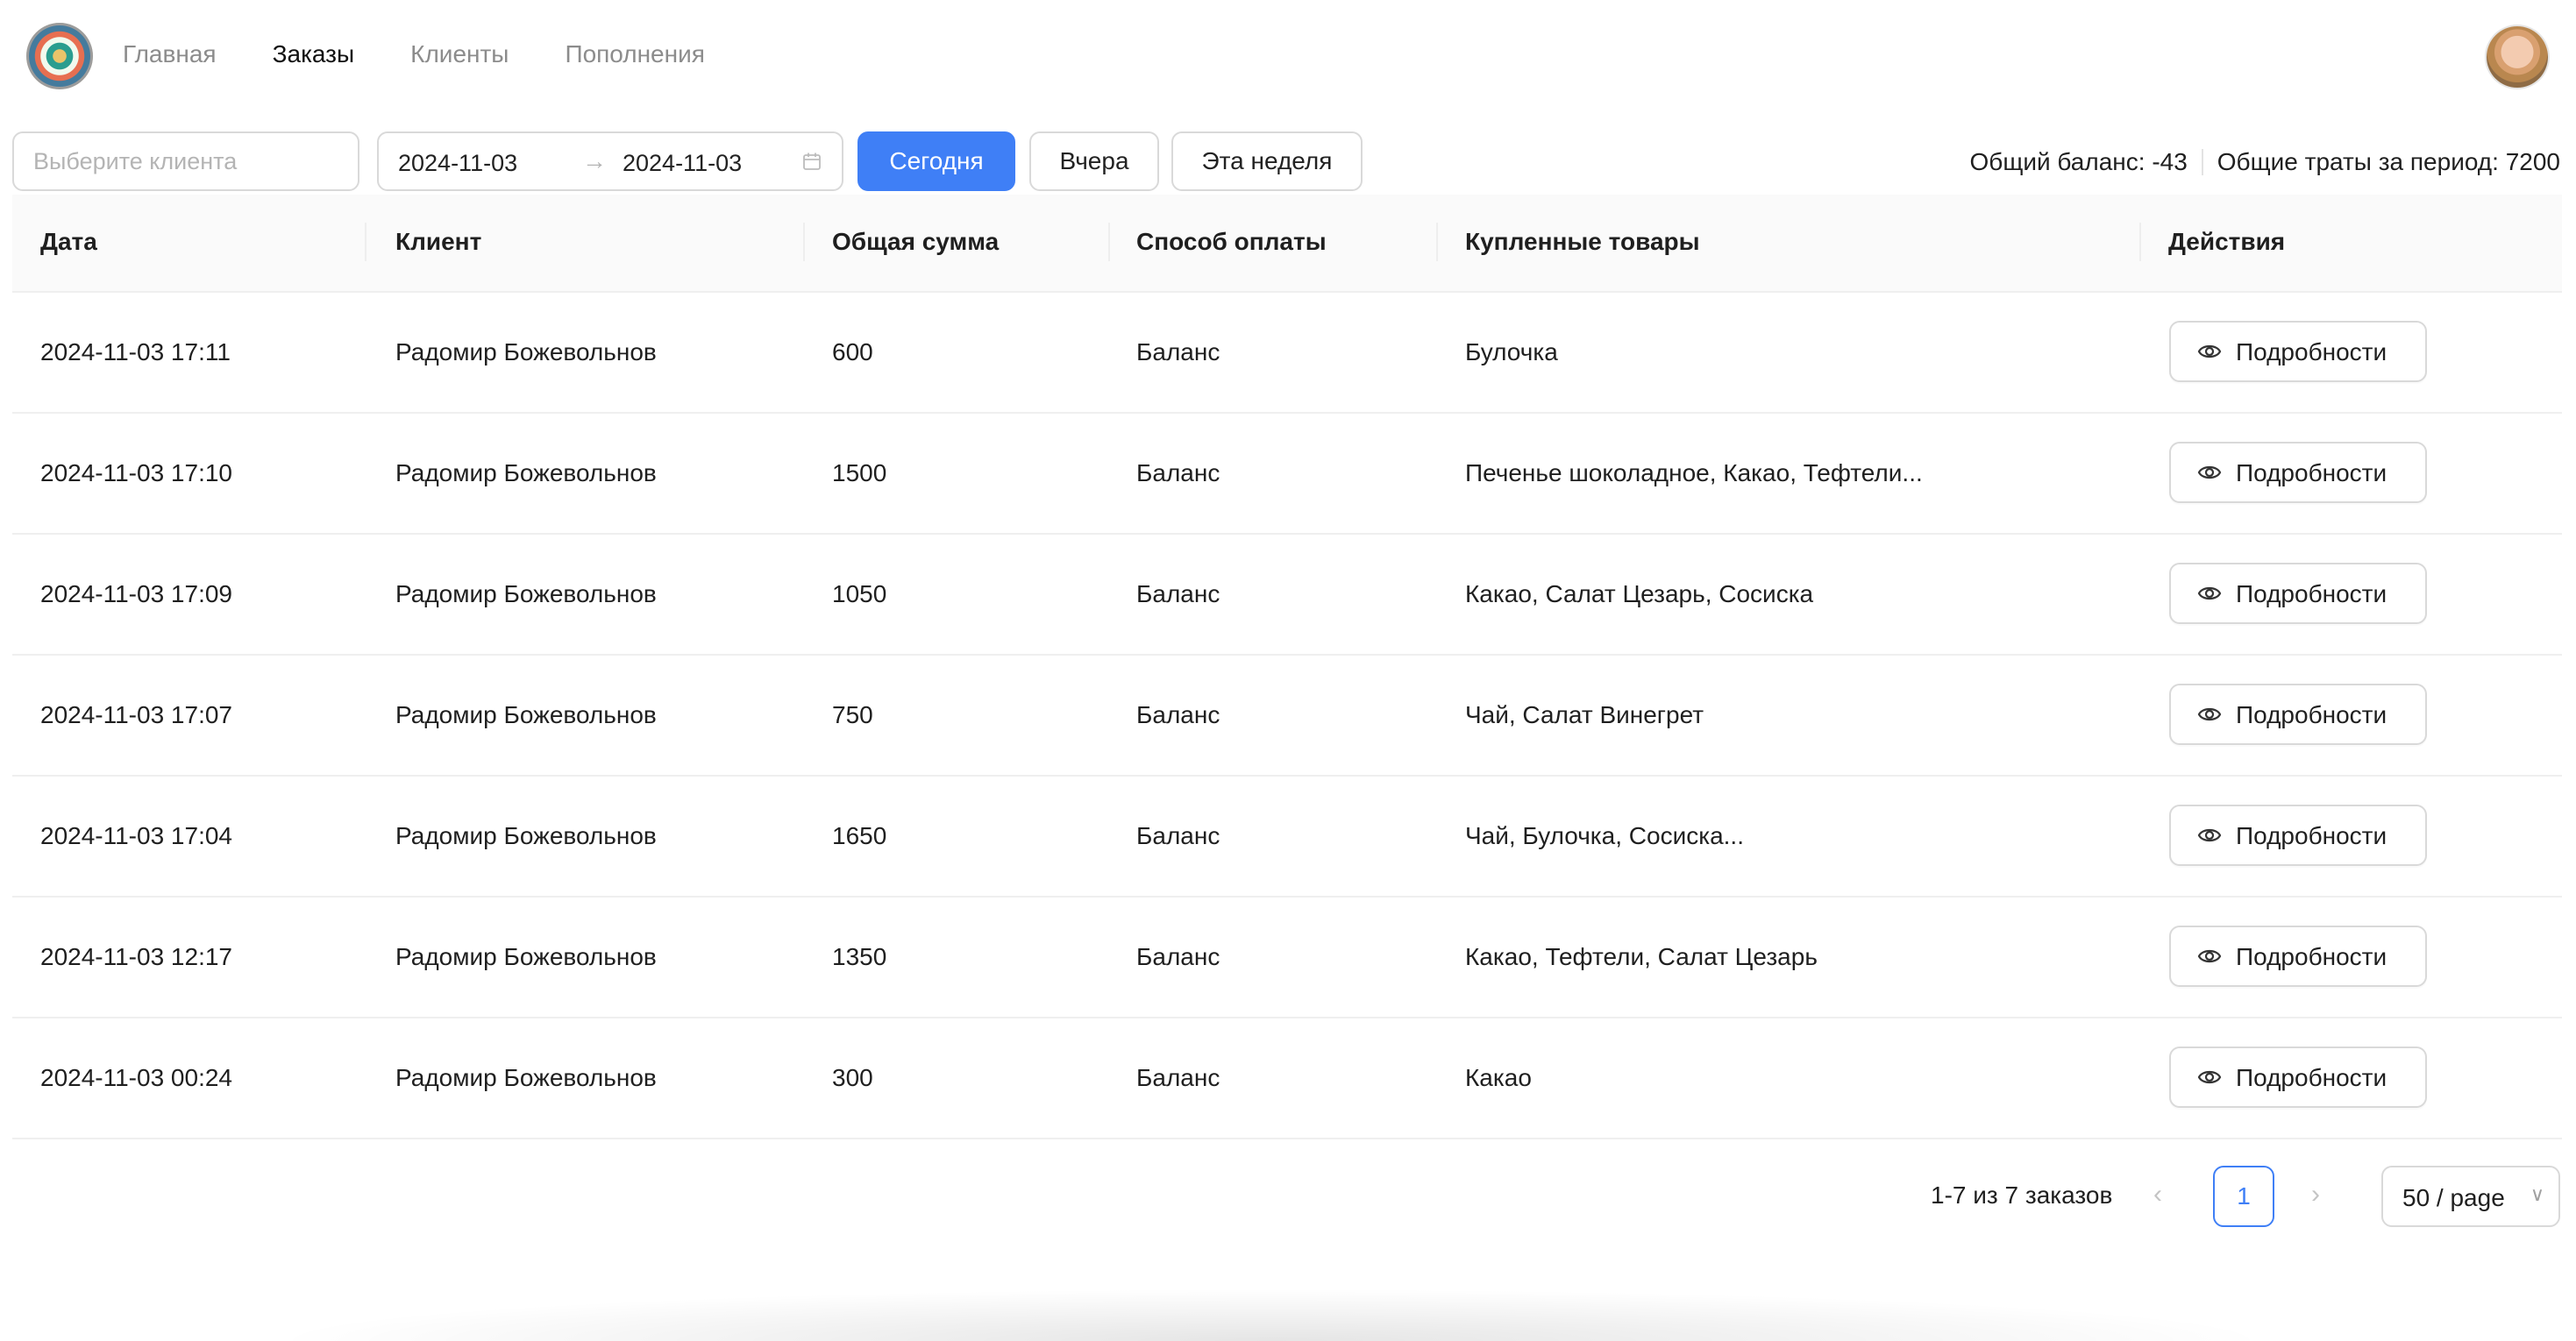 Image resolution: width=2576 pixels, height=1341 pixels. What do you see at coordinates (1582, 241) in the screenshot?
I see `column-header-items: Купленные товары` at bounding box center [1582, 241].